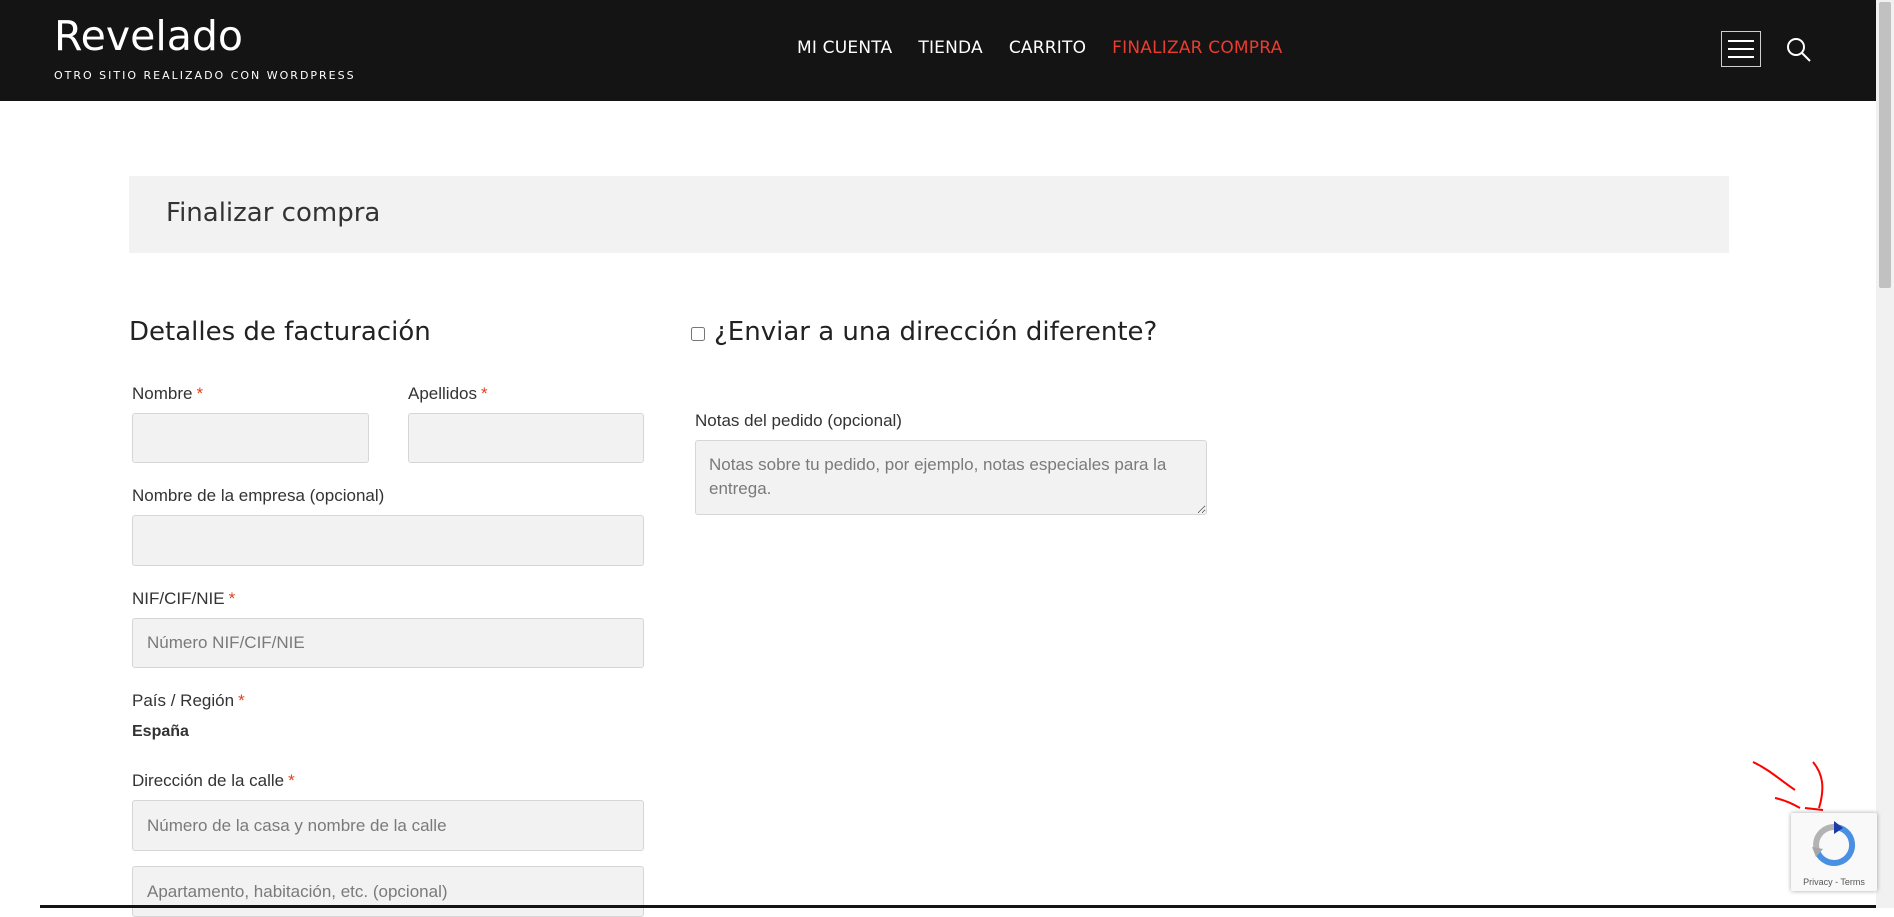  Describe the element at coordinates (280, 332) in the screenshot. I see `billing-heading: Detalles de facturación` at that location.